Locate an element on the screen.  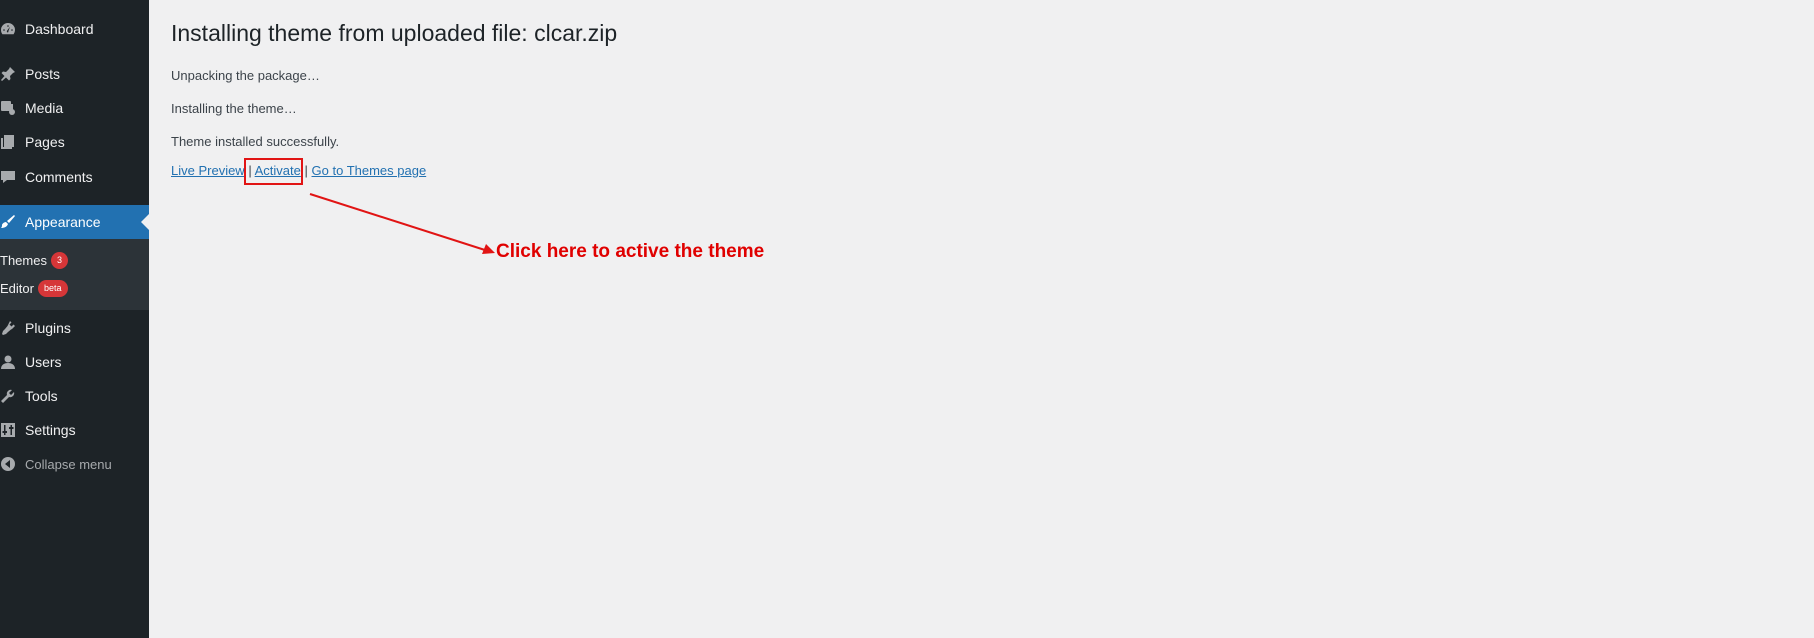
submenu-item-editor: Editor beta is located at coordinates (34, 288).